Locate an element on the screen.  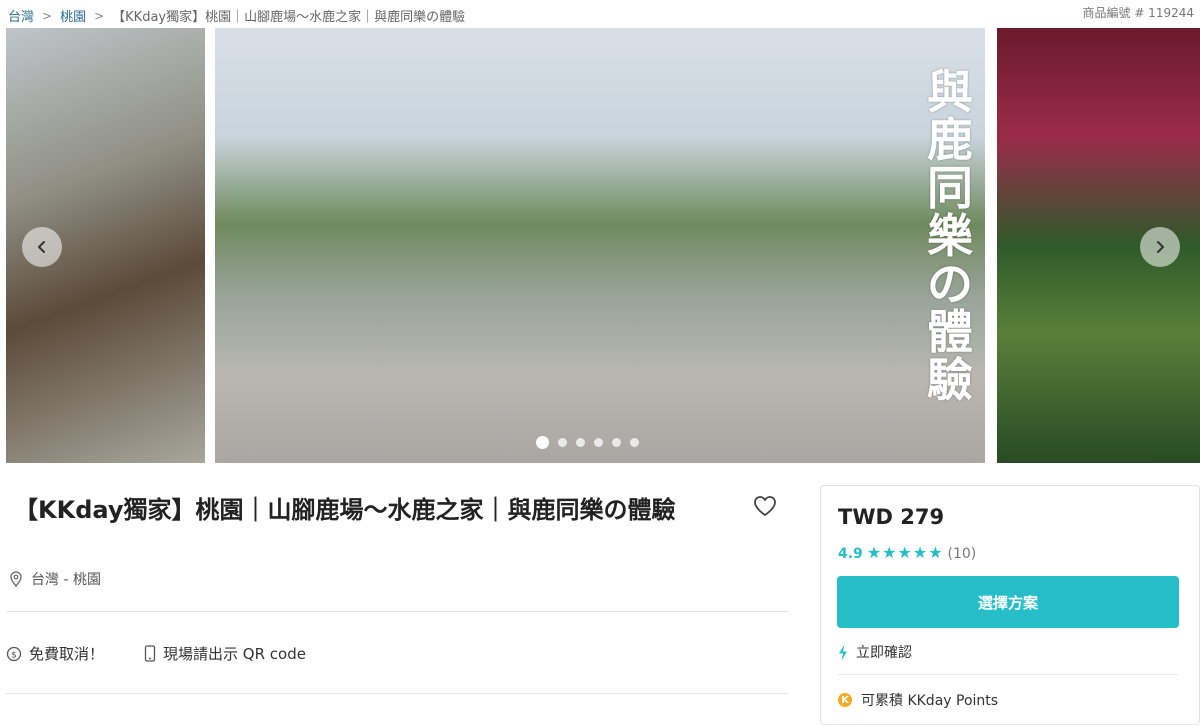
gallery-pagination is located at coordinates (587, 442).